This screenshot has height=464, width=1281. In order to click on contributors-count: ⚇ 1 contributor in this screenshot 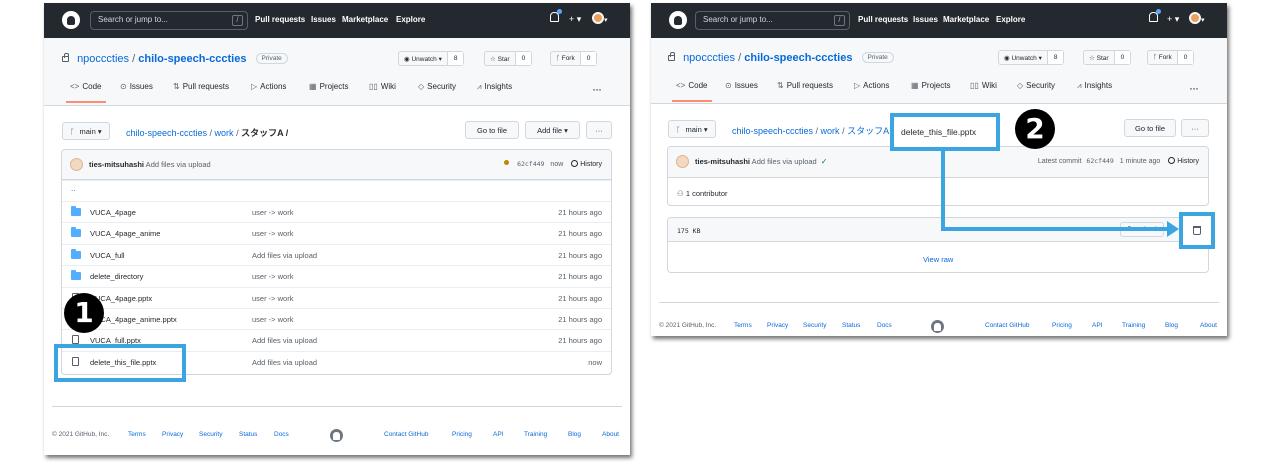, I will do `click(702, 193)`.